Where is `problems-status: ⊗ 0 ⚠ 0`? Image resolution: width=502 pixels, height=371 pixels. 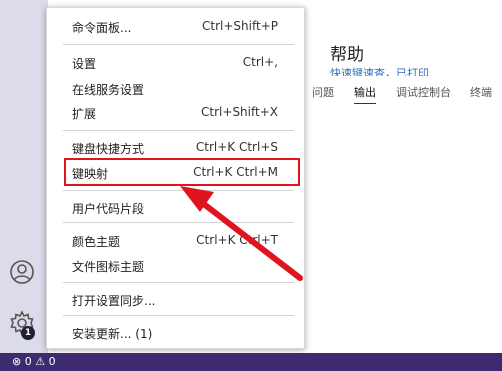 problems-status: ⊗ 0 ⚠ 0 is located at coordinates (34, 362).